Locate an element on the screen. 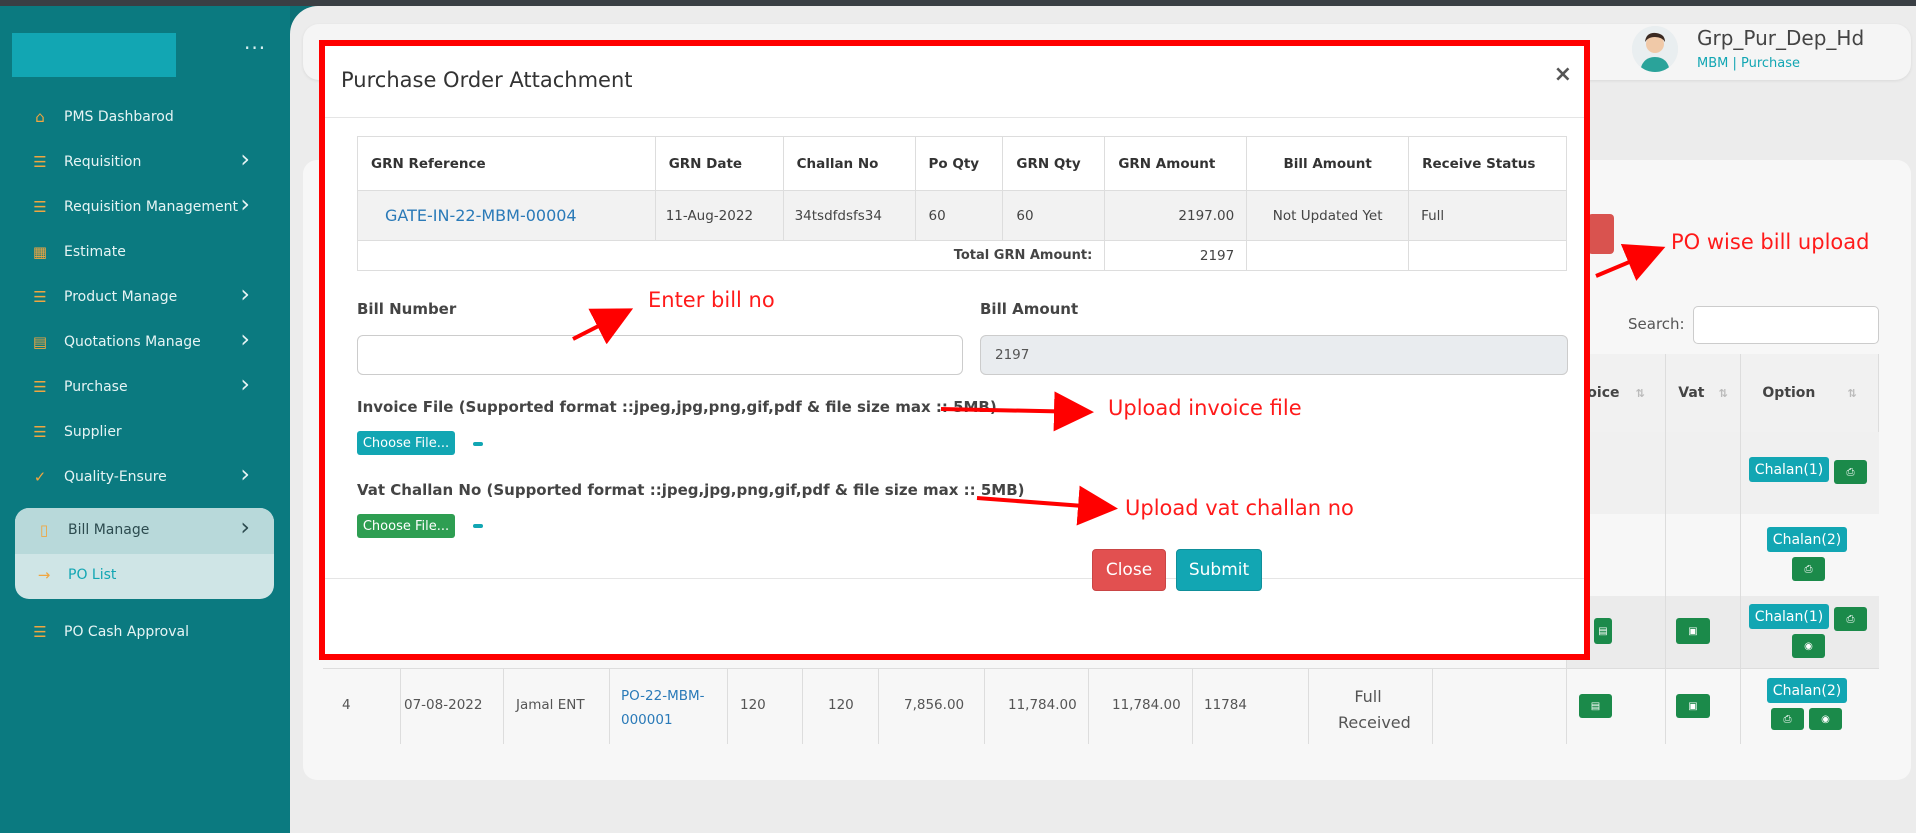 The image size is (1916, 833). arrow-enter-bill is located at coordinates (603, 326).